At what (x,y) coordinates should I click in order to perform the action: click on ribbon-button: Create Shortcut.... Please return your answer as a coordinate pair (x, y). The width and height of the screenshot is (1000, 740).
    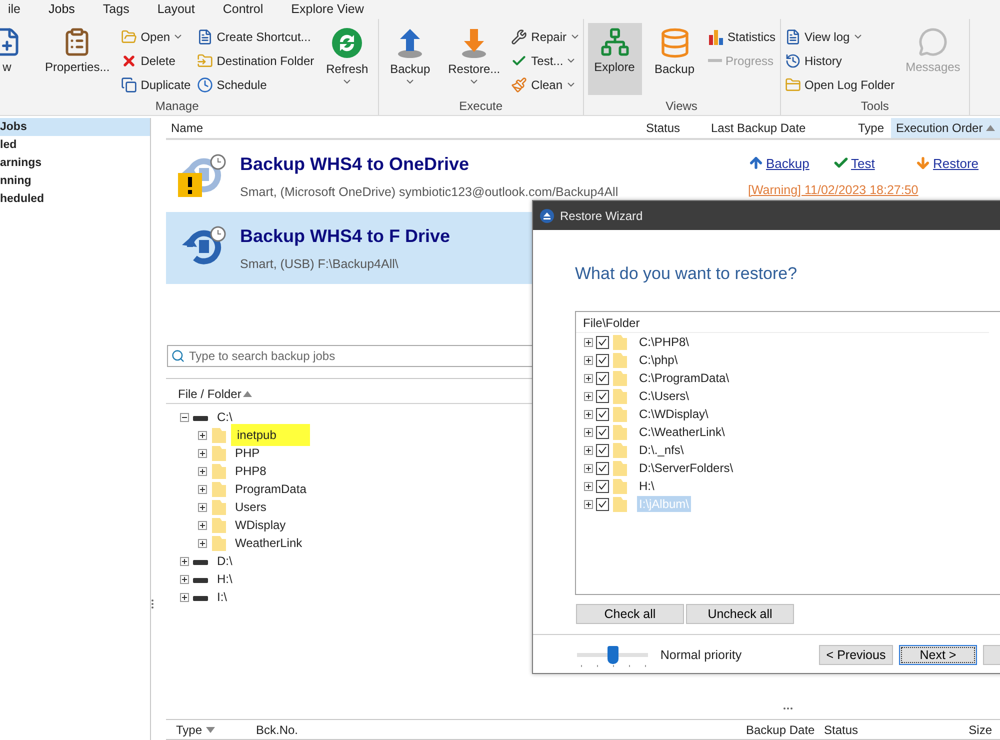
    Looking at the image, I should click on (255, 36).